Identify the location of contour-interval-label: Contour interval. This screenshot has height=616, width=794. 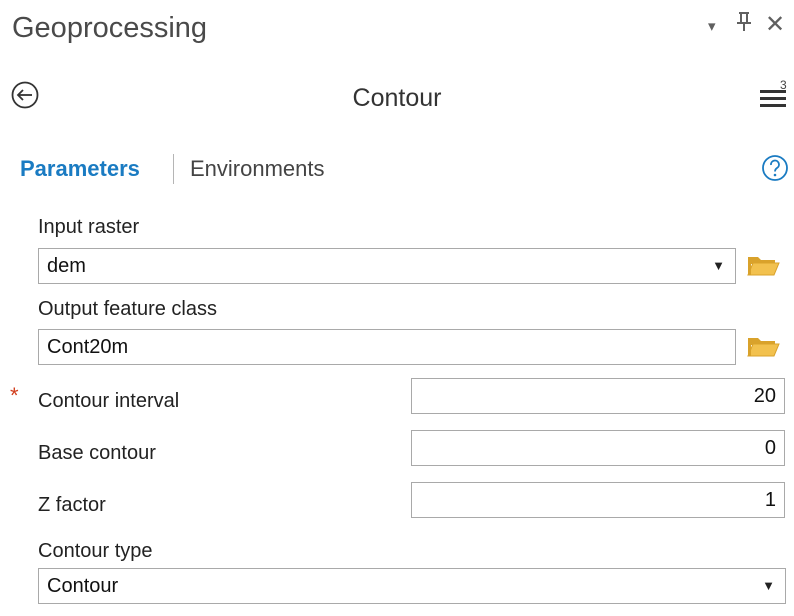
(109, 401).